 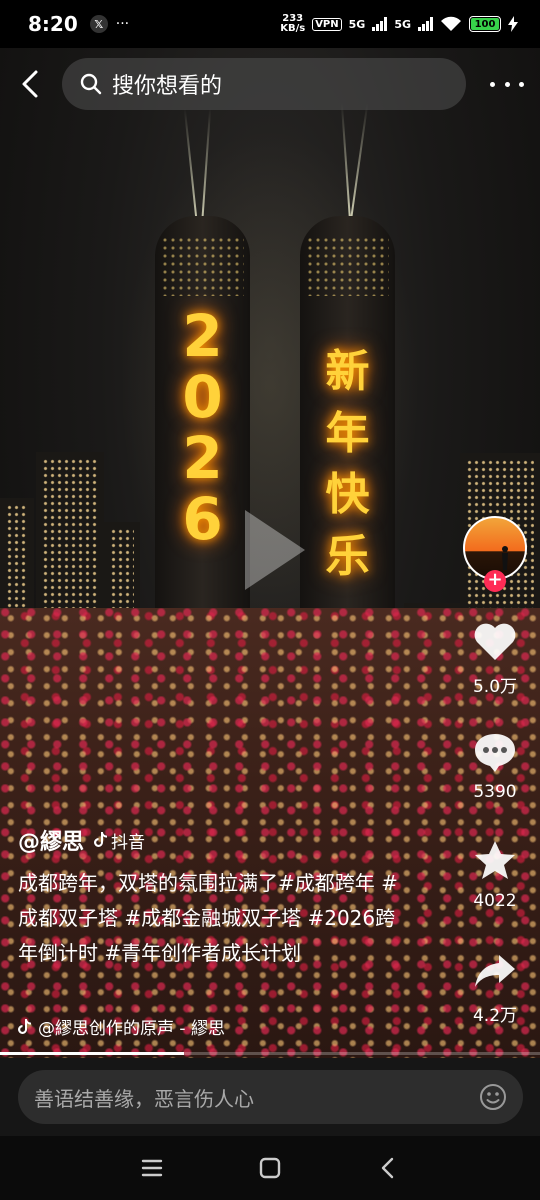 What do you see at coordinates (507, 84) in the screenshot?
I see `more-options-icon` at bounding box center [507, 84].